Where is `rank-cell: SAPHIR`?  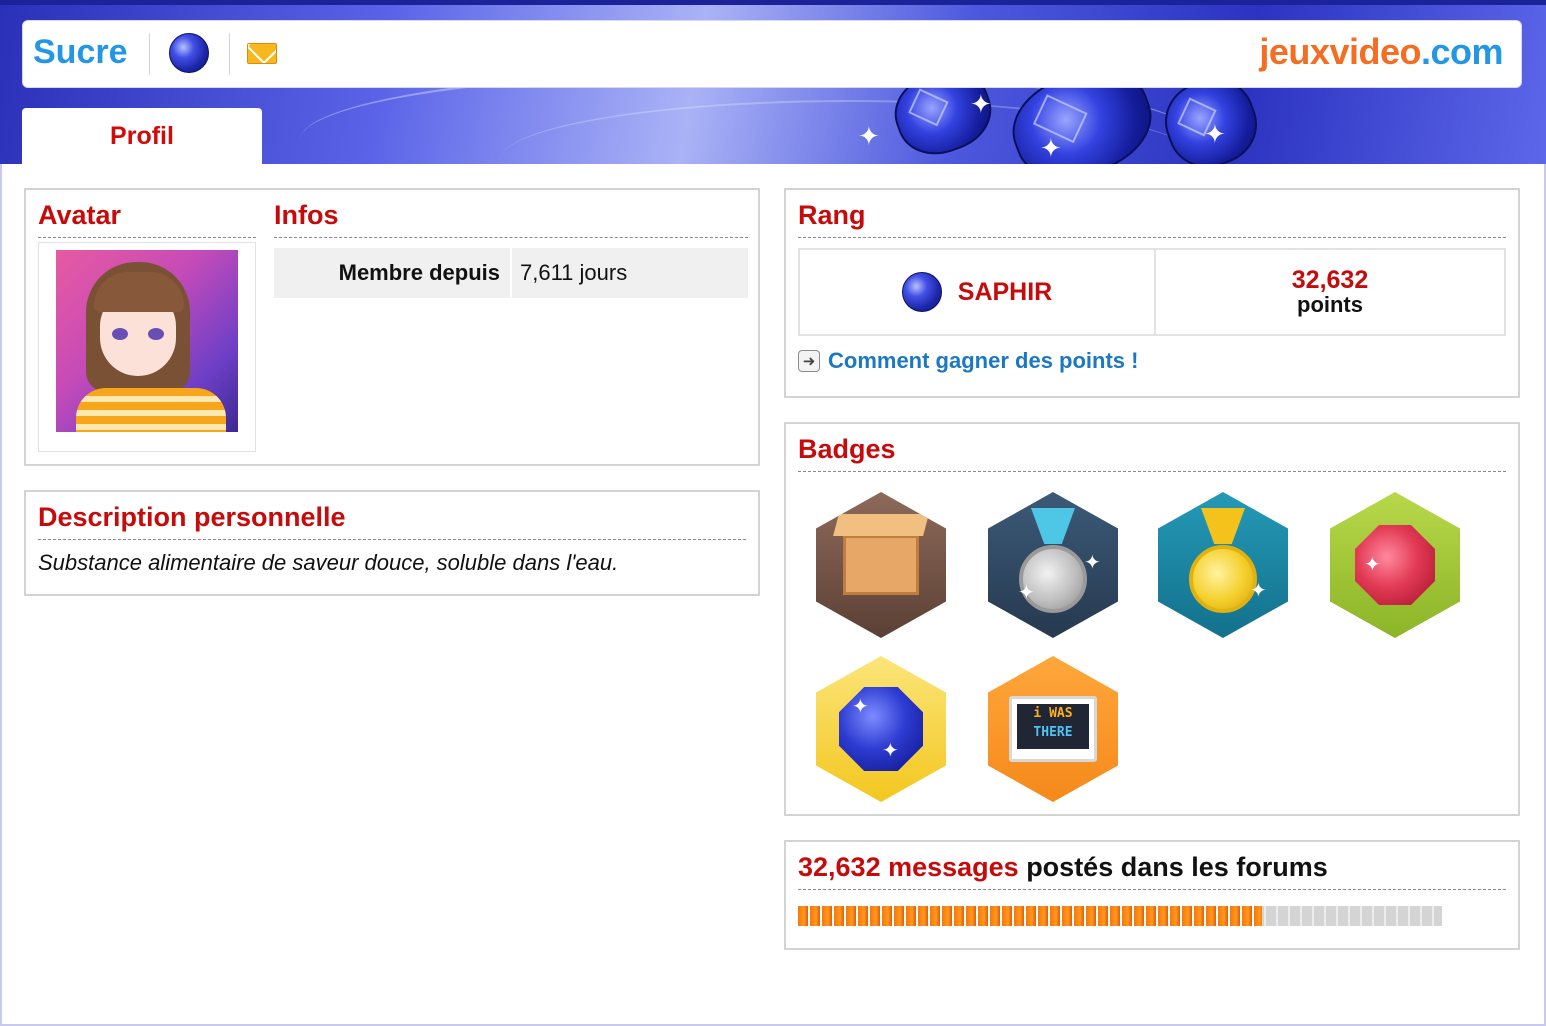
rank-cell: SAPHIR is located at coordinates (978, 292).